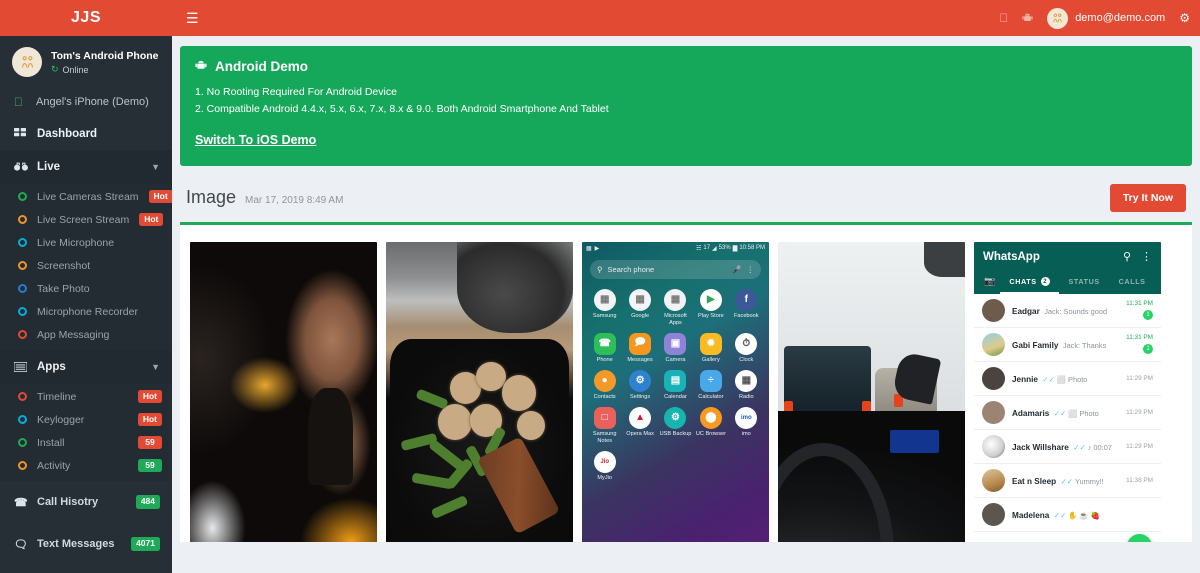 This screenshot has height=573, width=1200. What do you see at coordinates (710, 385) in the screenshot?
I see `android-app-calculator: ÷ Calculator` at bounding box center [710, 385].